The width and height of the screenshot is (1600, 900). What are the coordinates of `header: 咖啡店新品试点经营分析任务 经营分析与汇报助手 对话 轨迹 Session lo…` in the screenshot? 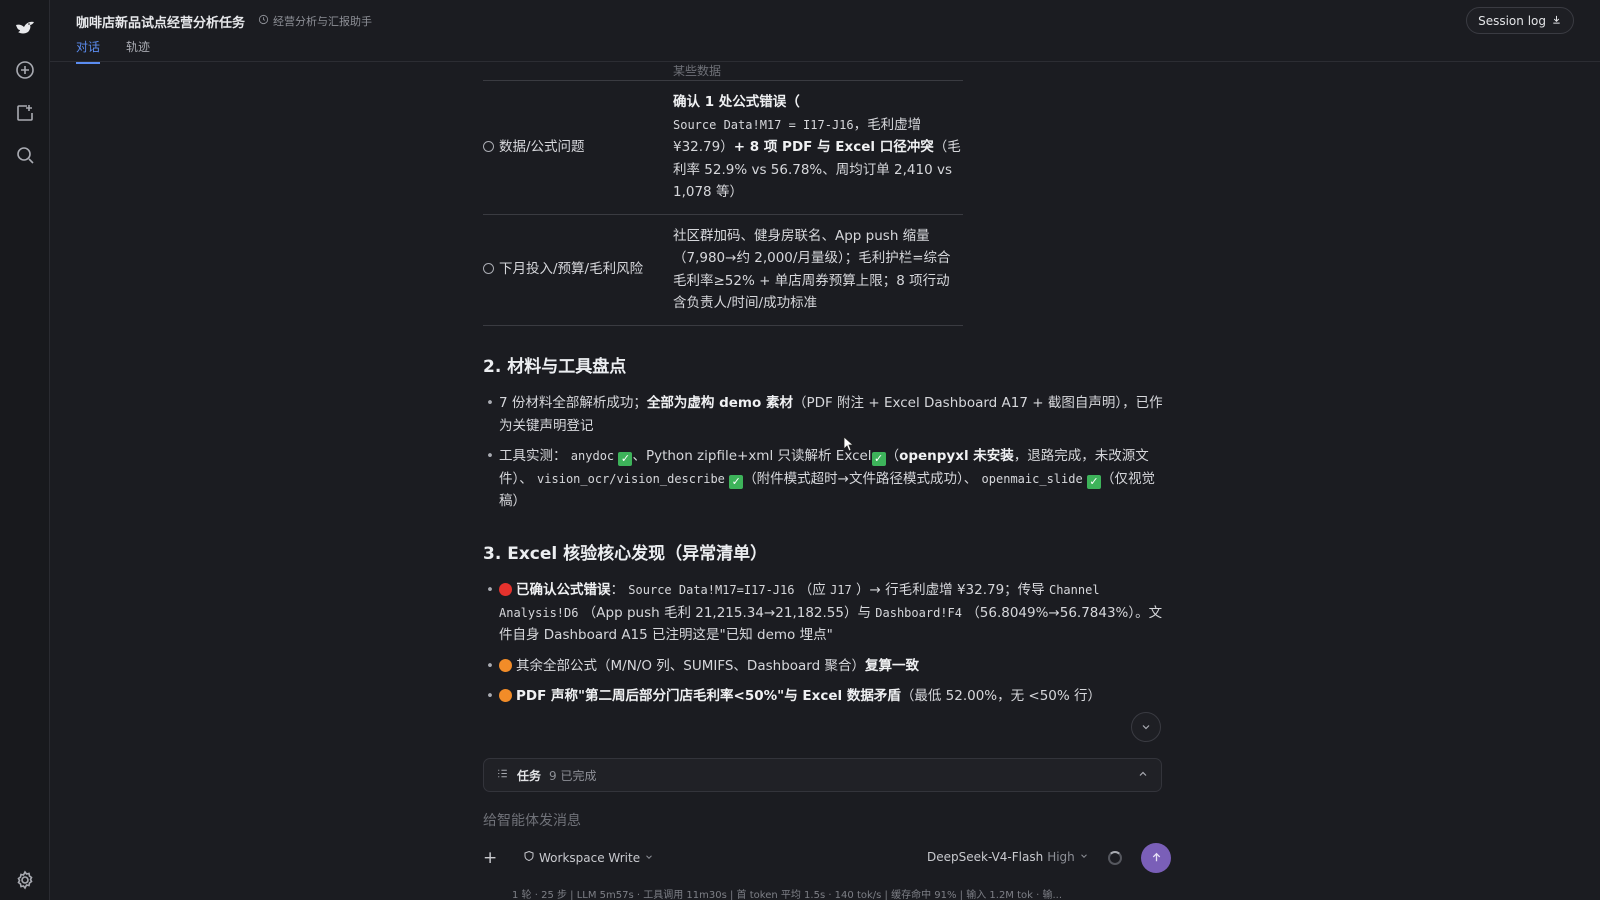 It's located at (825, 32).